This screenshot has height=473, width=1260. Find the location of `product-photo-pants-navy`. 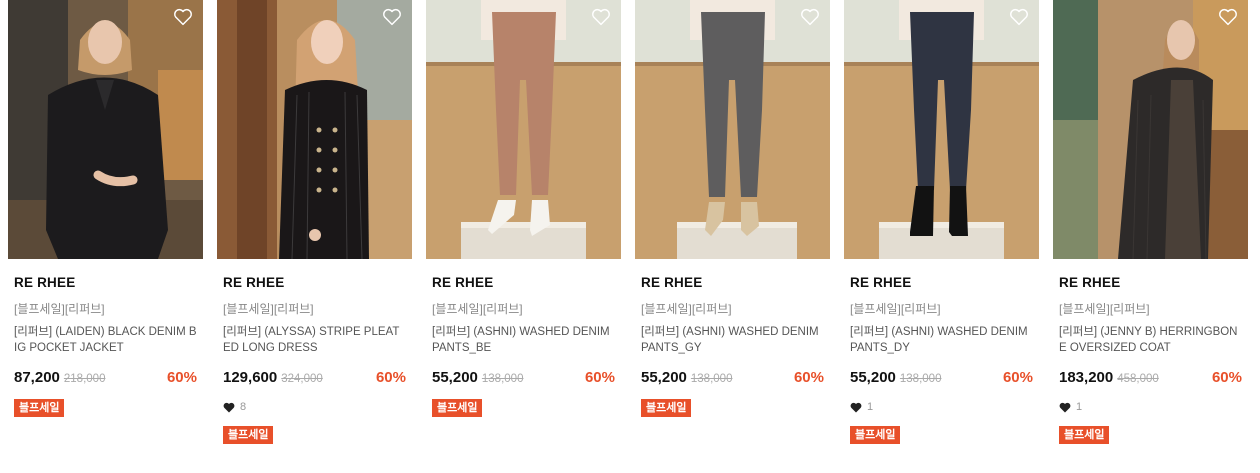

product-photo-pants-navy is located at coordinates (941, 129).